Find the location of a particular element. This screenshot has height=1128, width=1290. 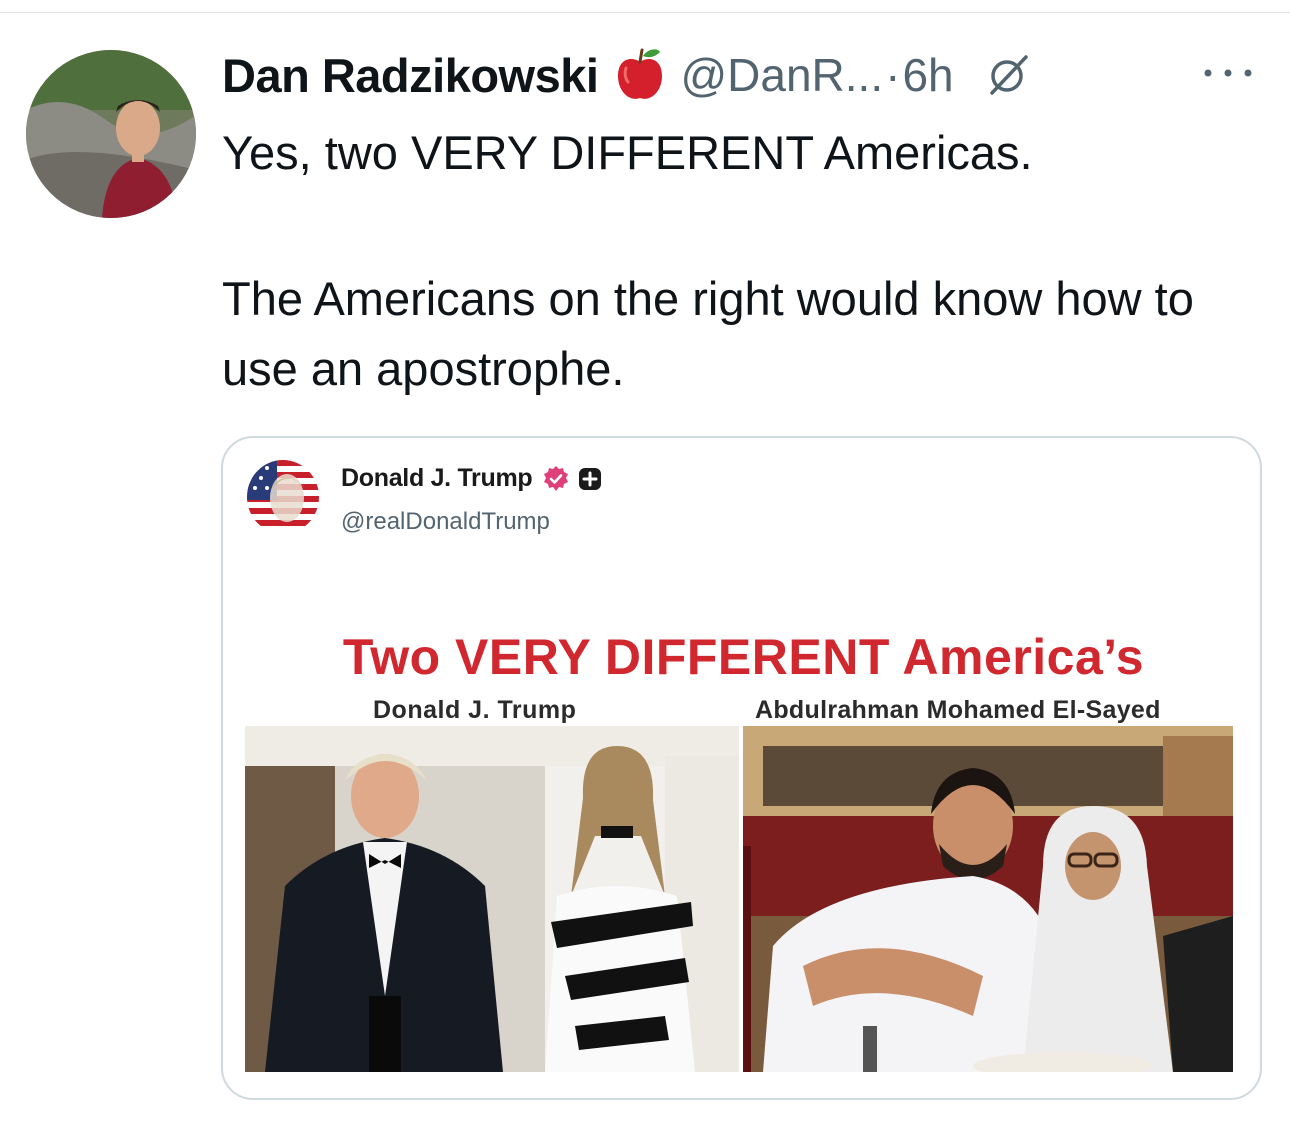

author-avatar is located at coordinates (111, 134).